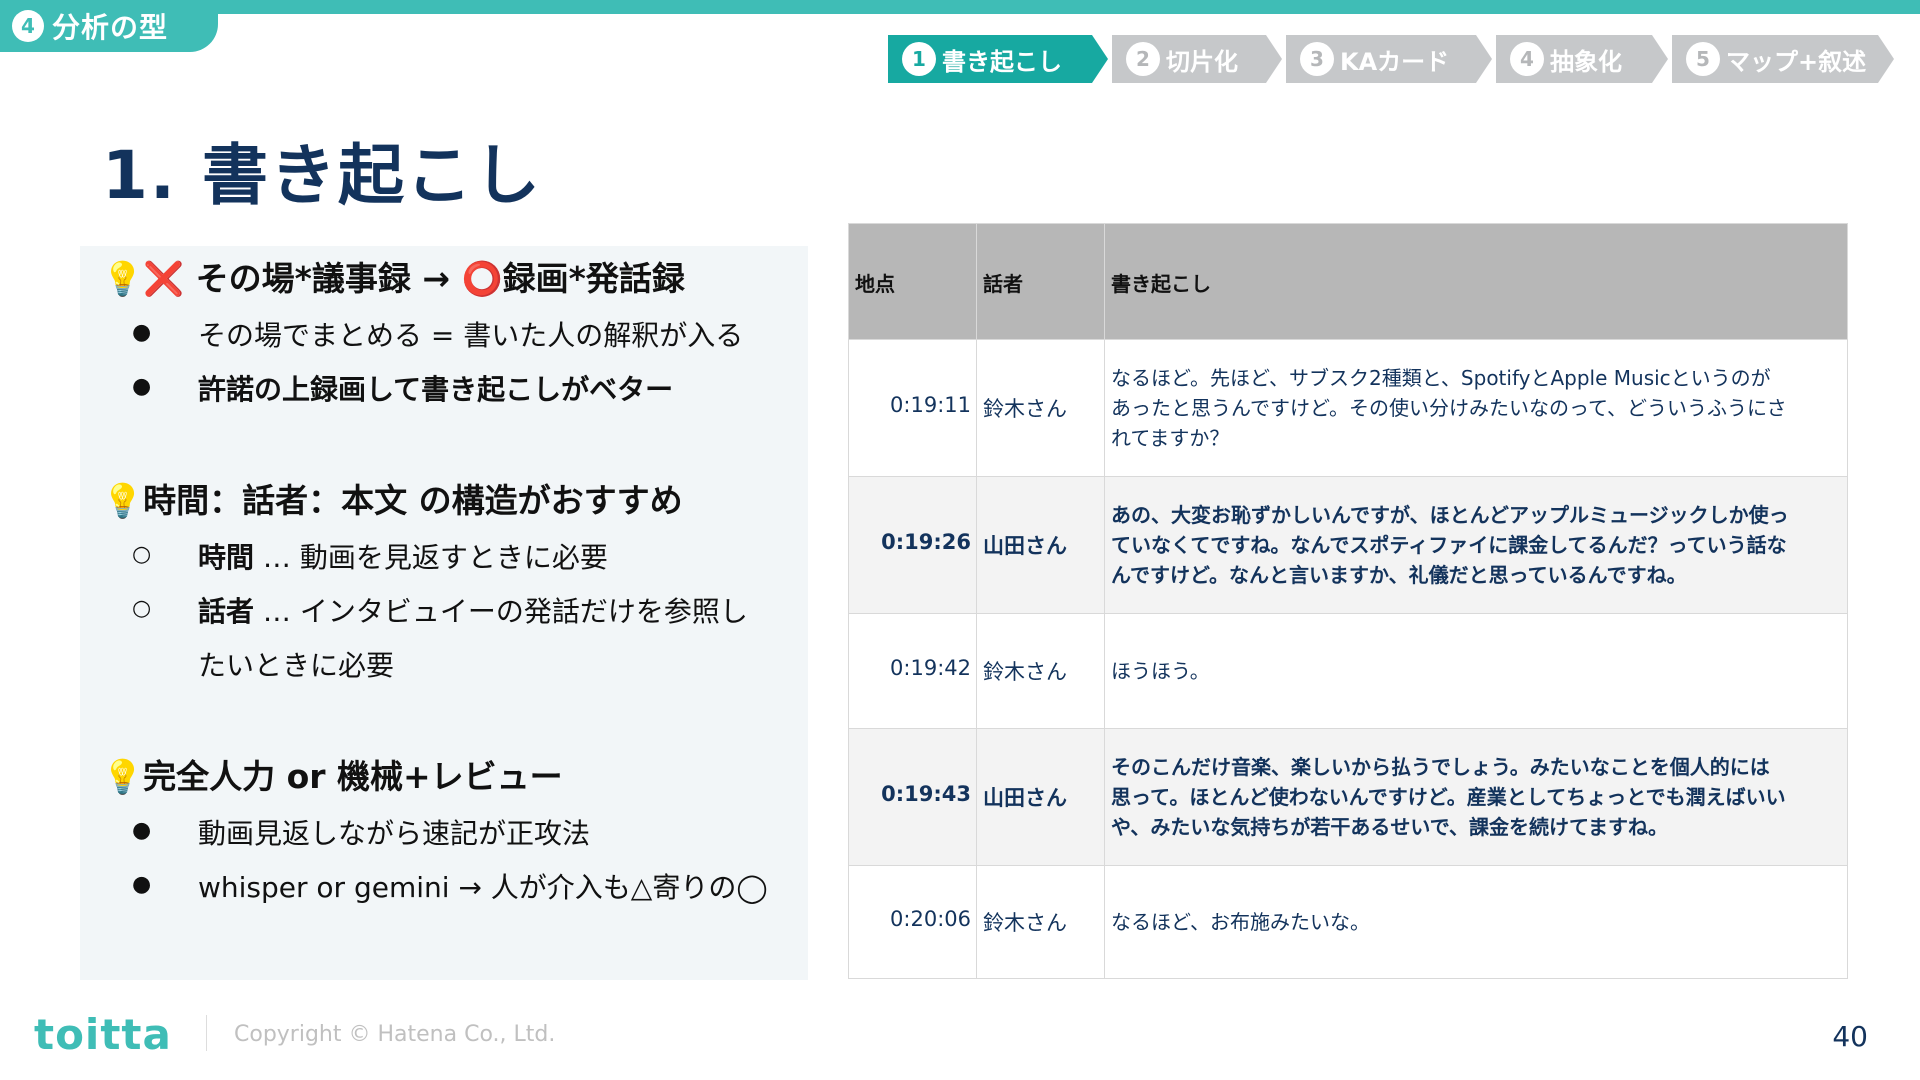 The width and height of the screenshot is (1920, 1080). I want to click on bullet-text: whisper or gemini → 人が介入も△寄りの◯, so click(483, 887).